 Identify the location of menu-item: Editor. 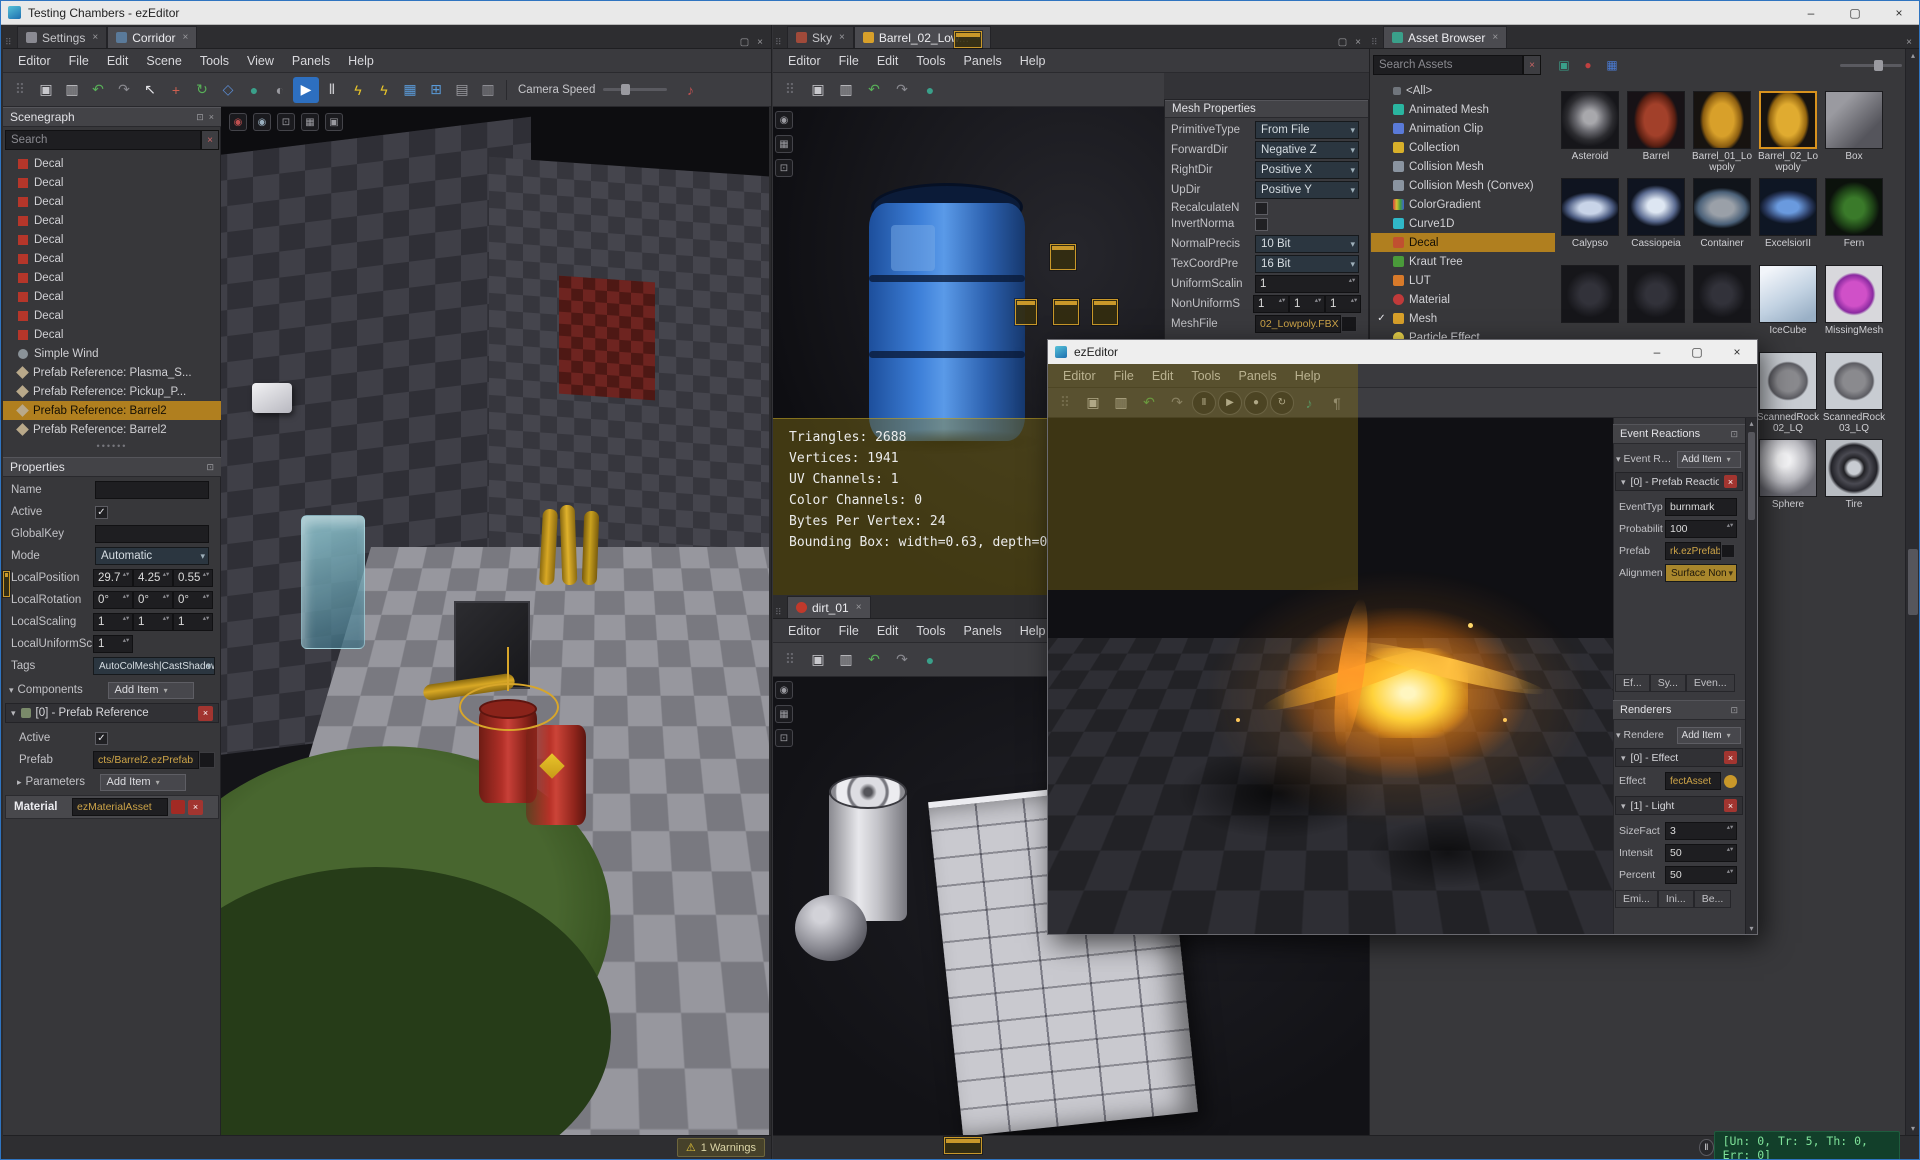
(1079, 376).